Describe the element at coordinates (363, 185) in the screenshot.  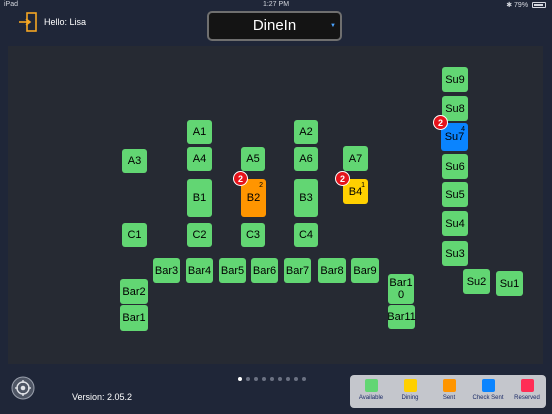
I see `guest-count: 1` at that location.